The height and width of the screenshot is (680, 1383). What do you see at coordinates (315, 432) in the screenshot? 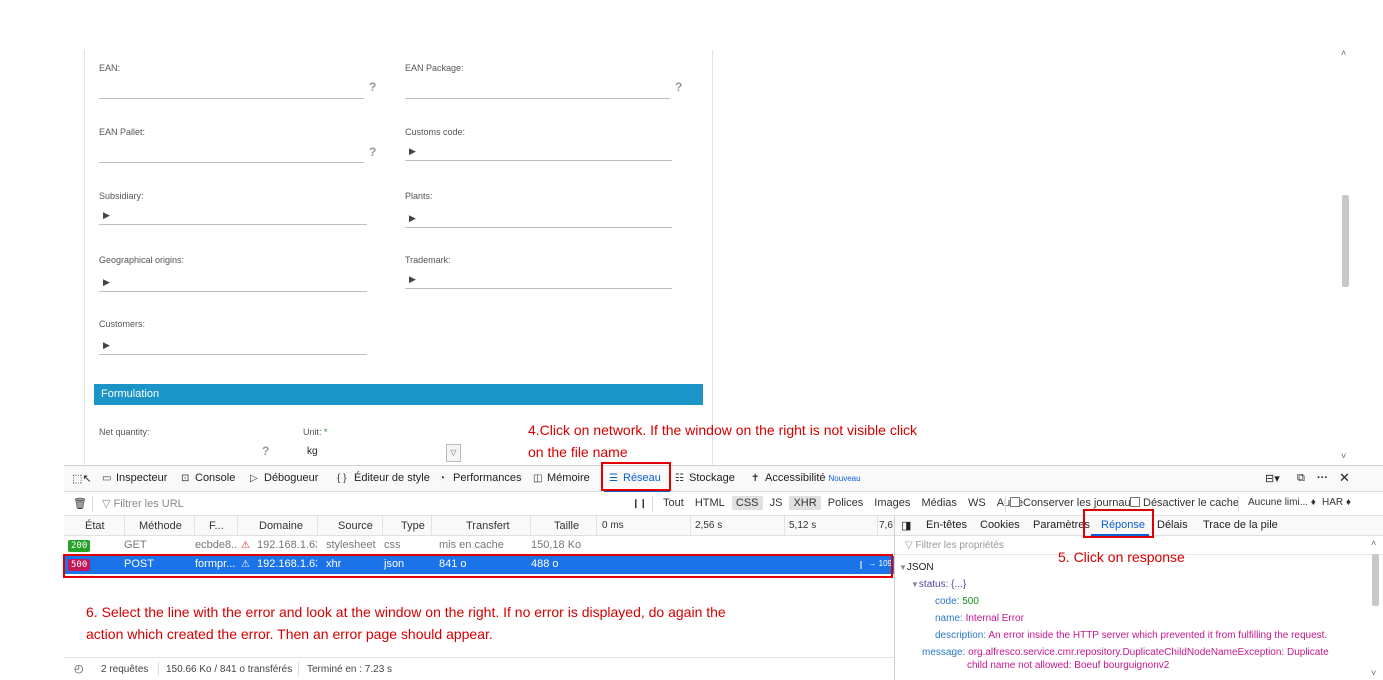
I see `unit-label-wrap: Unit: *` at bounding box center [315, 432].